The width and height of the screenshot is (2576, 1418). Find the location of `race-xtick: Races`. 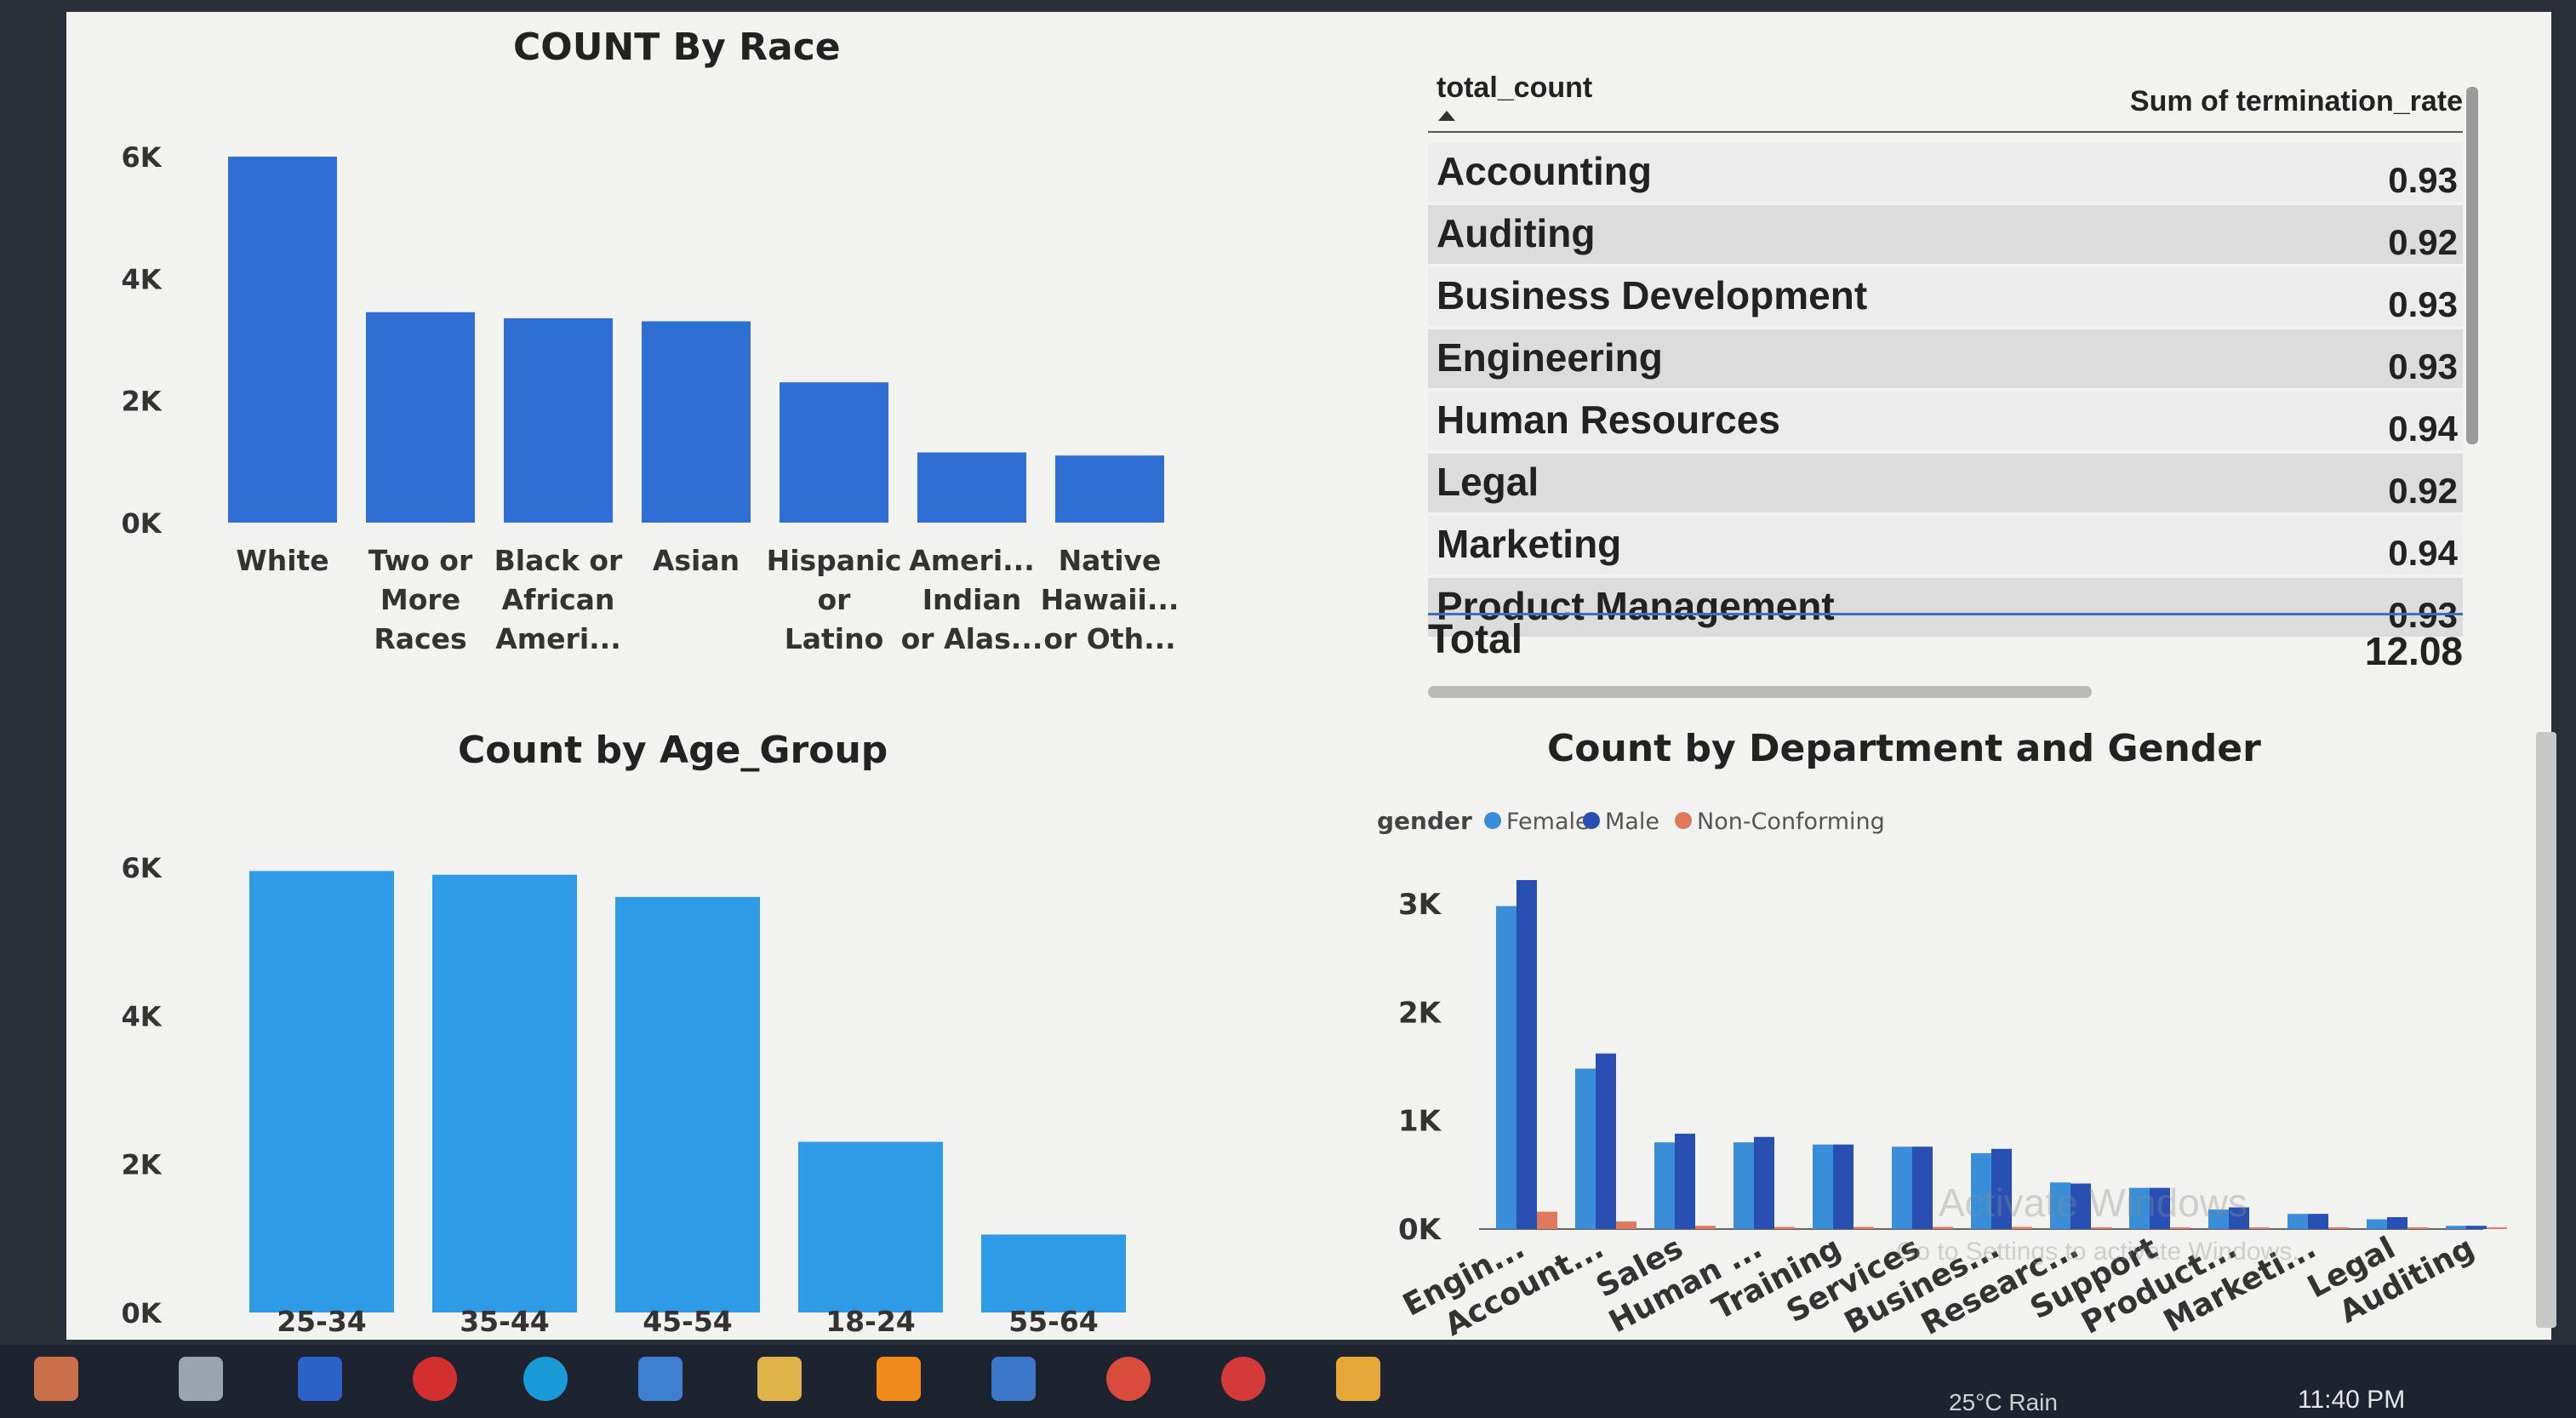

race-xtick: Races is located at coordinates (420, 638).